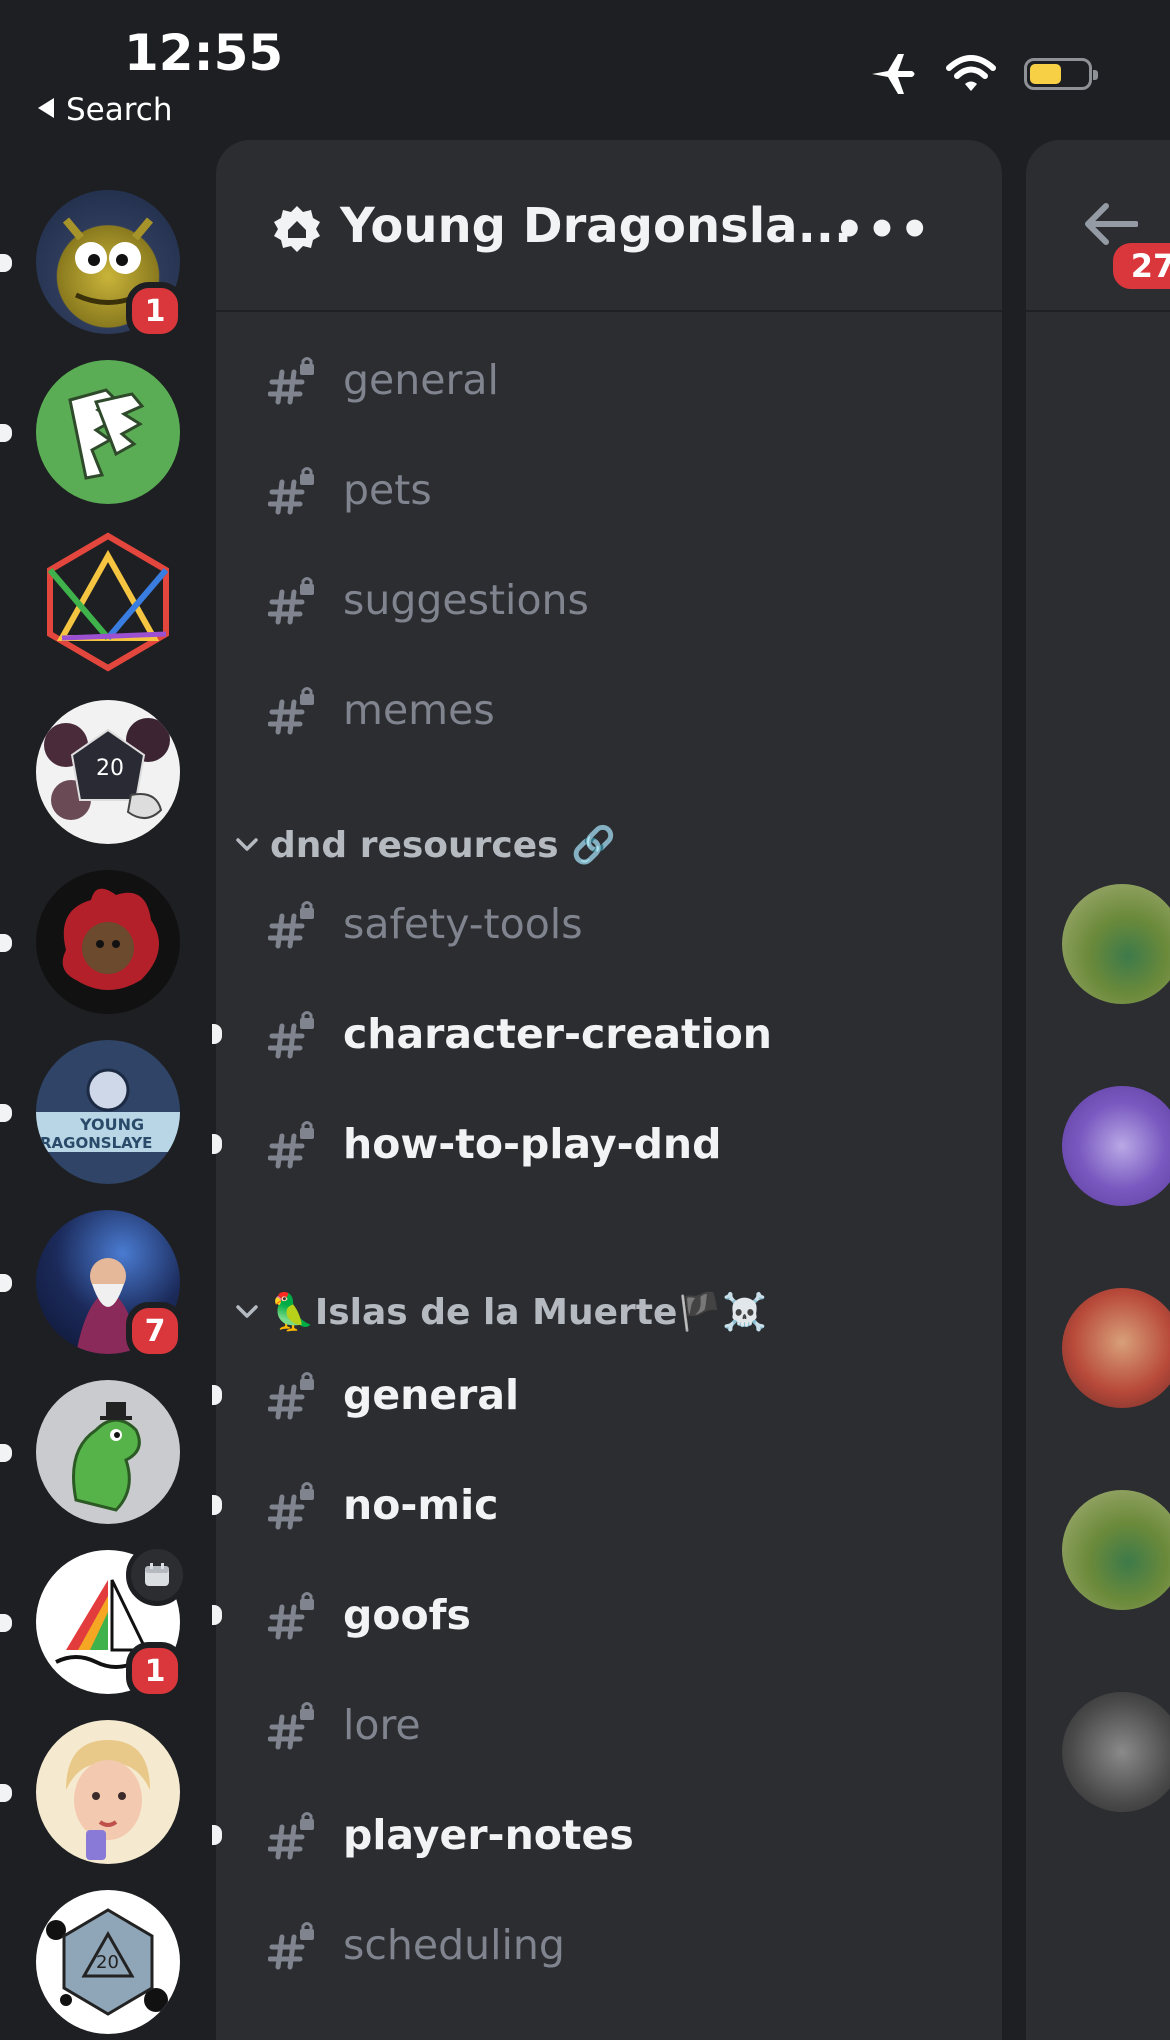 The image size is (1170, 2040). I want to click on battery-icon, so click(1061, 74).